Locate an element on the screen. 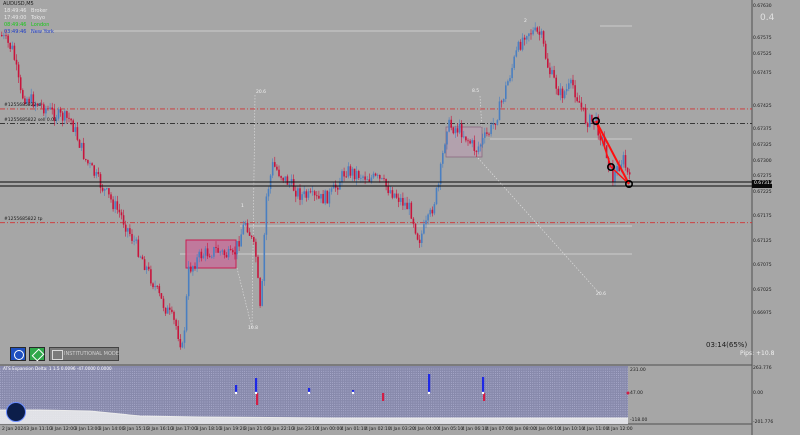  time-tick-label: 3 Jan 19:20 is located at coordinates (232, 429).